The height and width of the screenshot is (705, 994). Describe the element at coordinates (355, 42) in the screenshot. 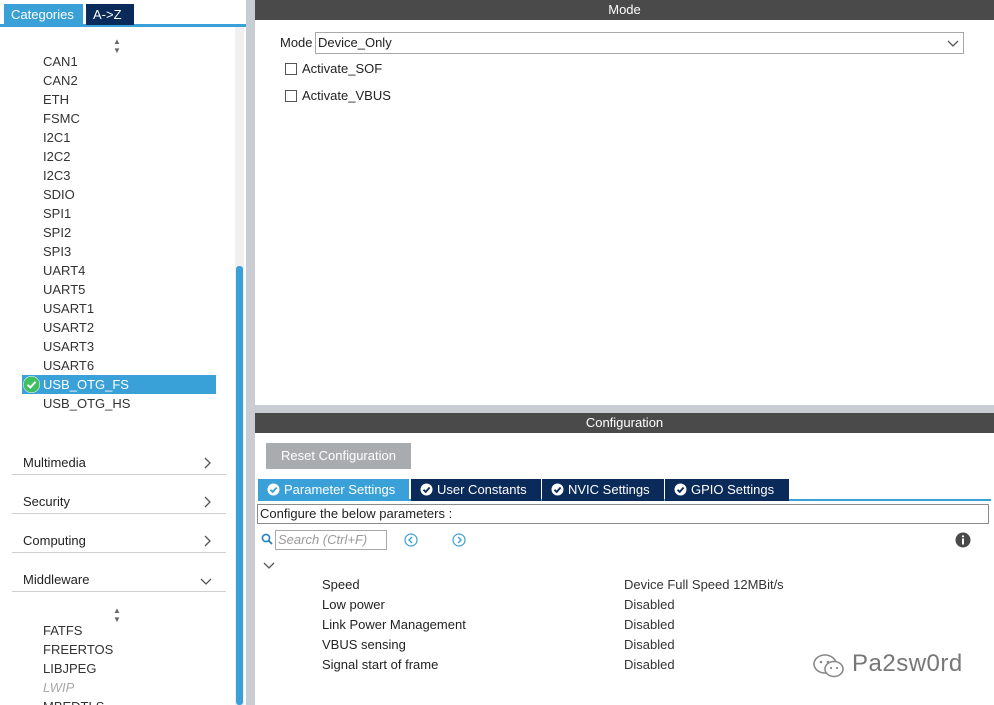

I see `mode-select-value: Device_Only` at that location.